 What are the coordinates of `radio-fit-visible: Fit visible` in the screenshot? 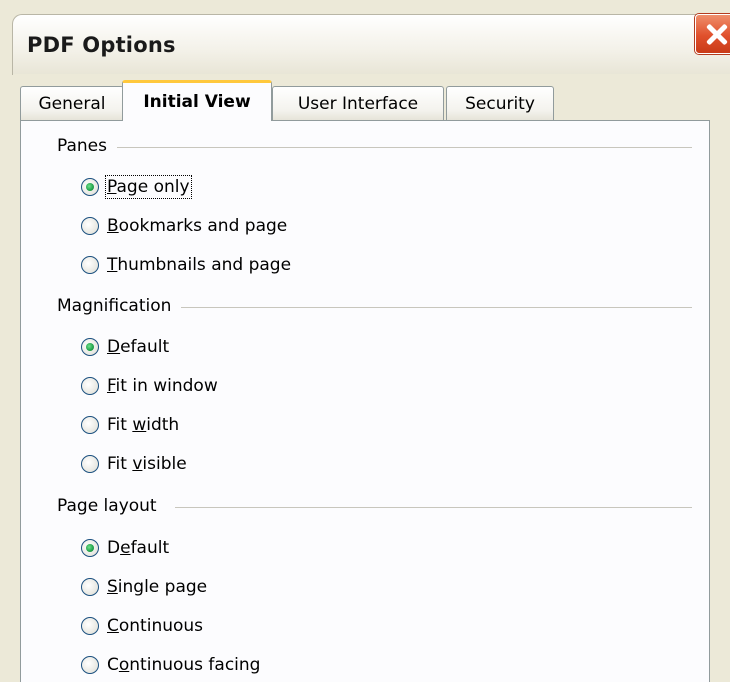 It's located at (134, 464).